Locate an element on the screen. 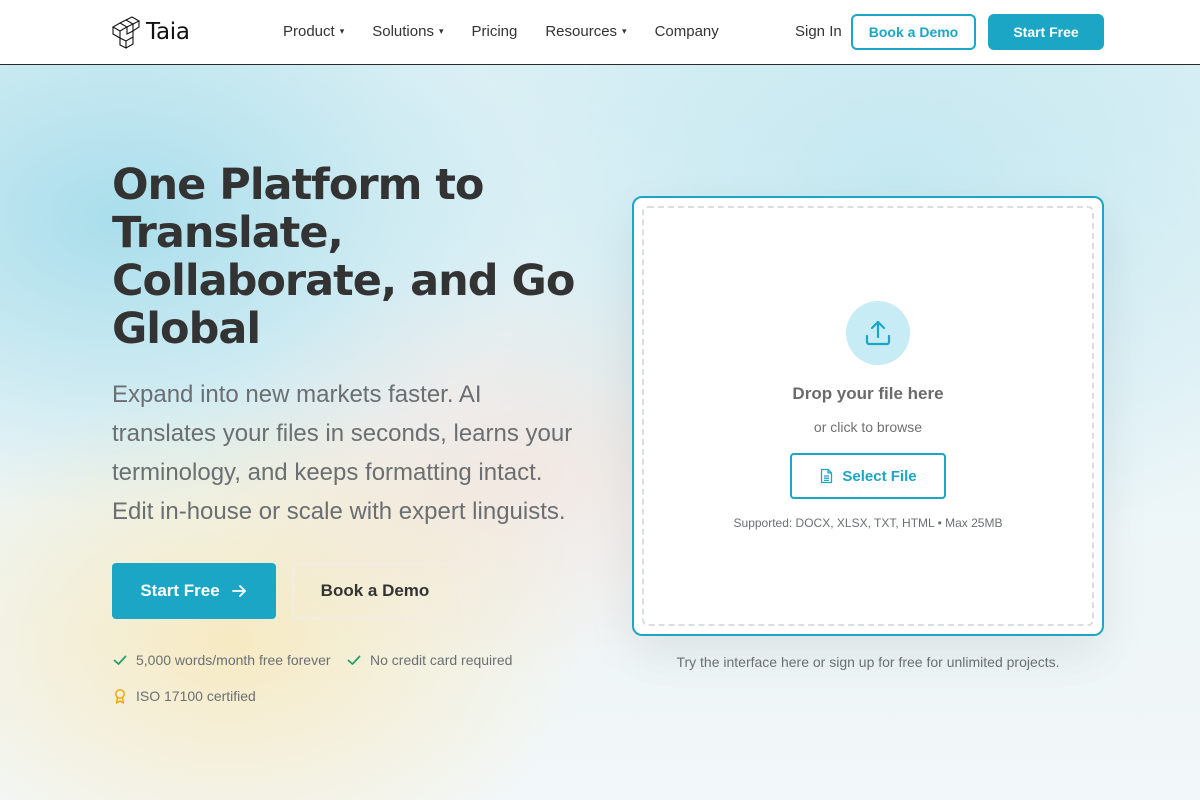 This screenshot has height=800, width=1200. select-file-button: Select File is located at coordinates (868, 476).